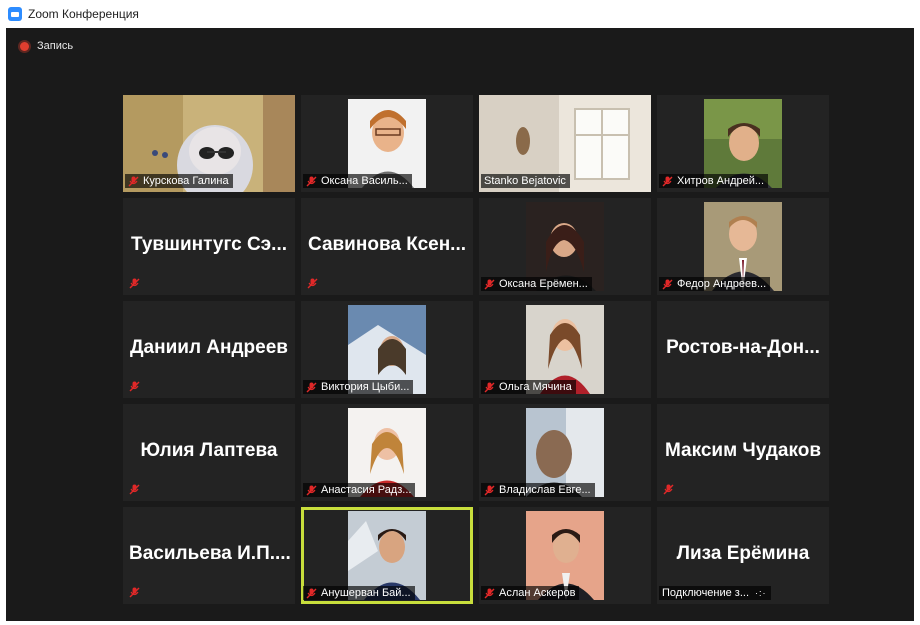  I want to click on participant-tile: Лиза Ерёмина Подключение з... ·:·, so click(743, 555).